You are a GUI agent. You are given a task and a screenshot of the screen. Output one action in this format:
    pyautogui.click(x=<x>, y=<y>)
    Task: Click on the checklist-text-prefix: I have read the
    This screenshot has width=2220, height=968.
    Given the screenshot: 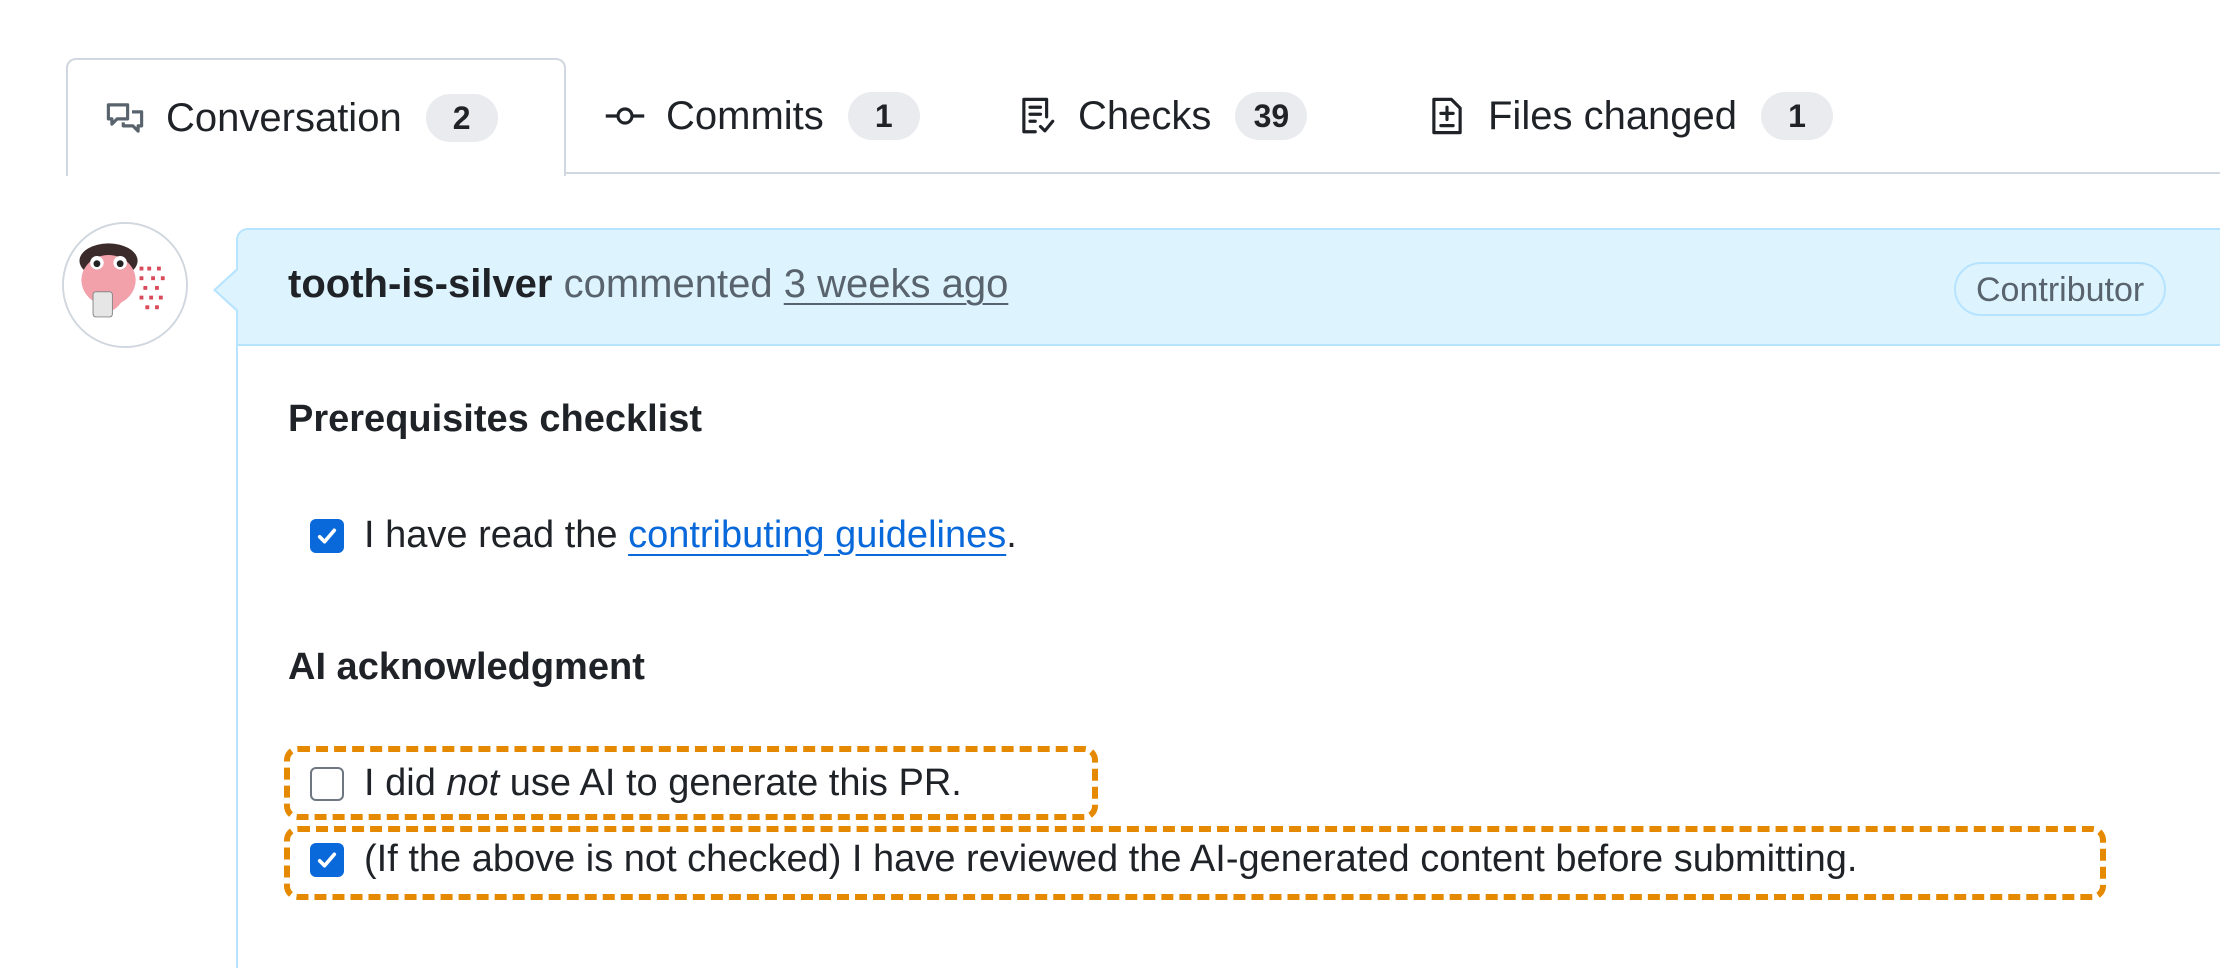 What is the action you would take?
    pyautogui.click(x=496, y=535)
    